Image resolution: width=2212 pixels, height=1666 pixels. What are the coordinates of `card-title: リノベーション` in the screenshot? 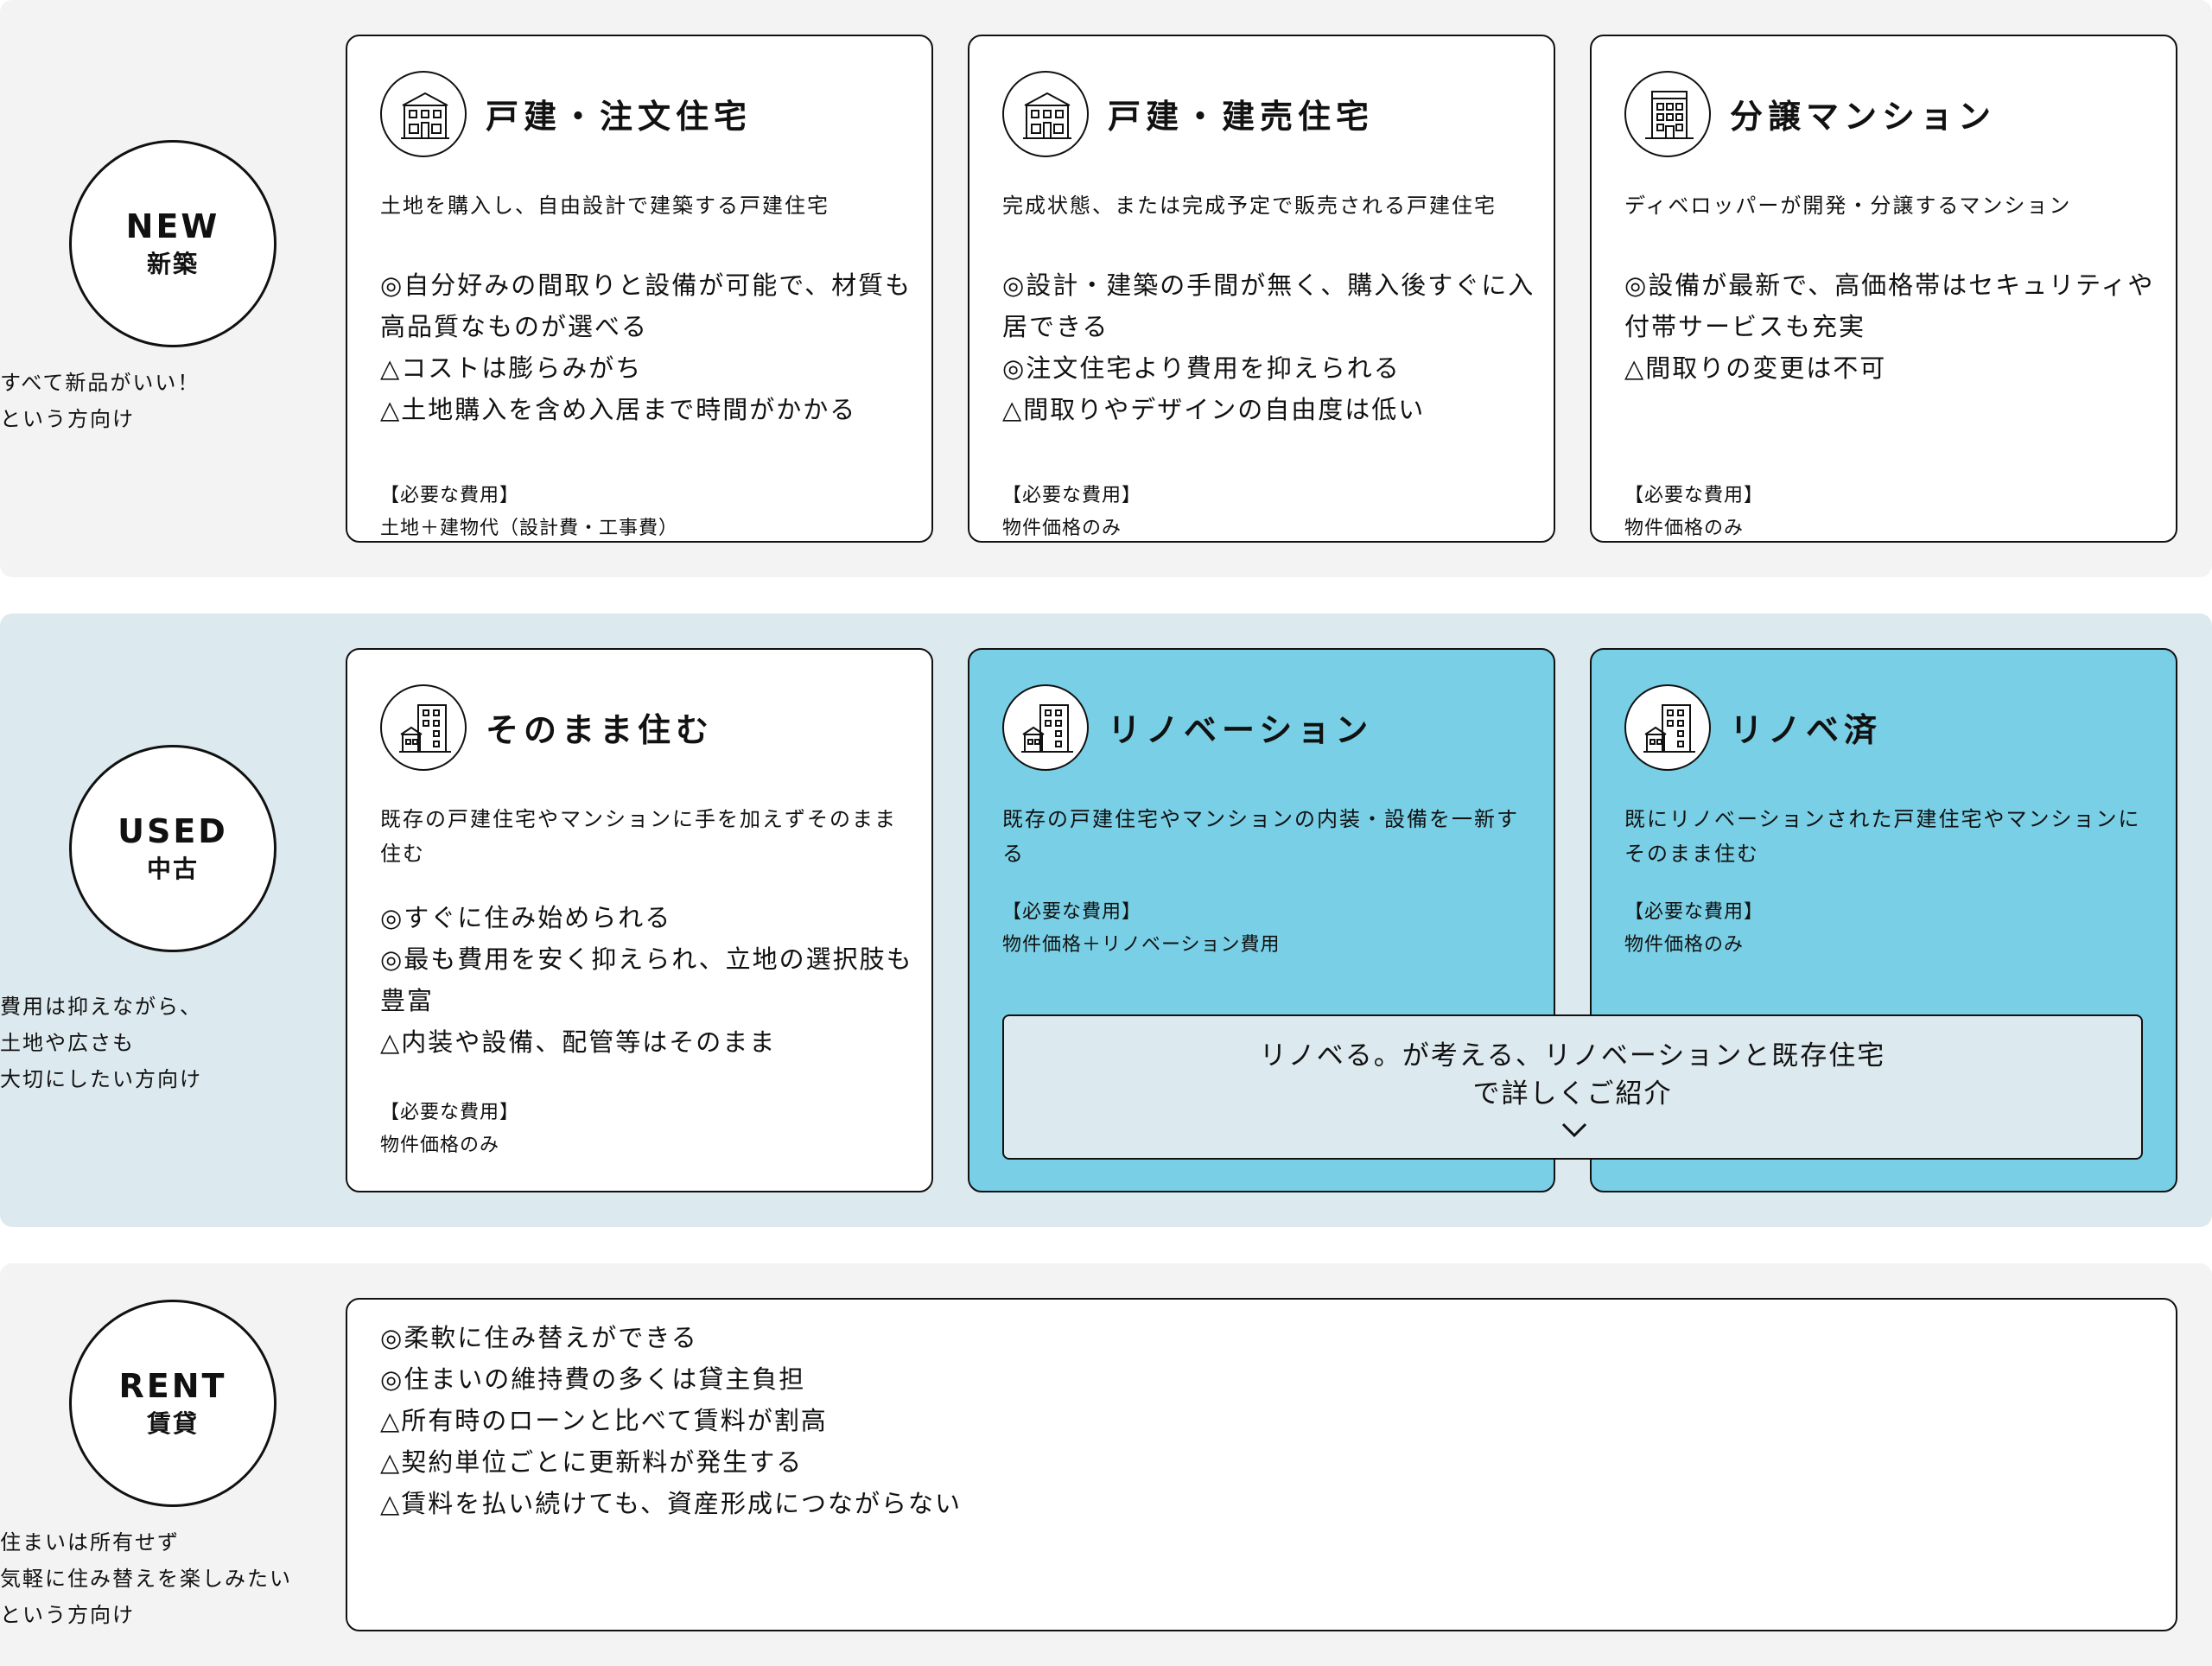 It's located at (1241, 730).